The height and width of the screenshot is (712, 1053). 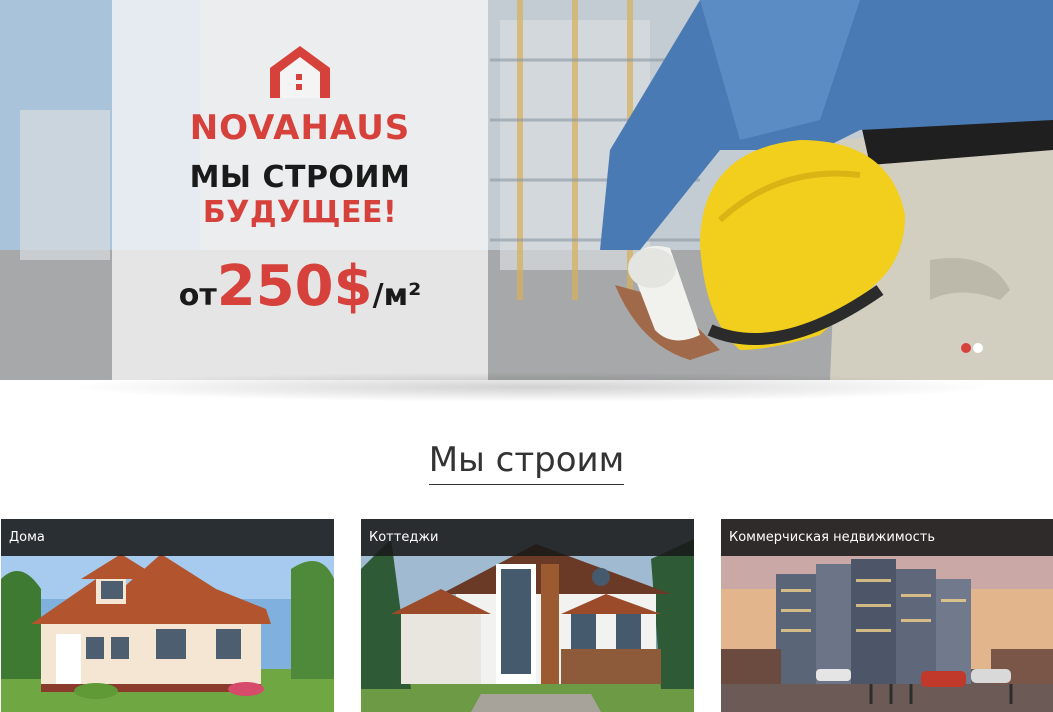 I want to click on section-title-text: Мы строим, so click(x=526, y=462).